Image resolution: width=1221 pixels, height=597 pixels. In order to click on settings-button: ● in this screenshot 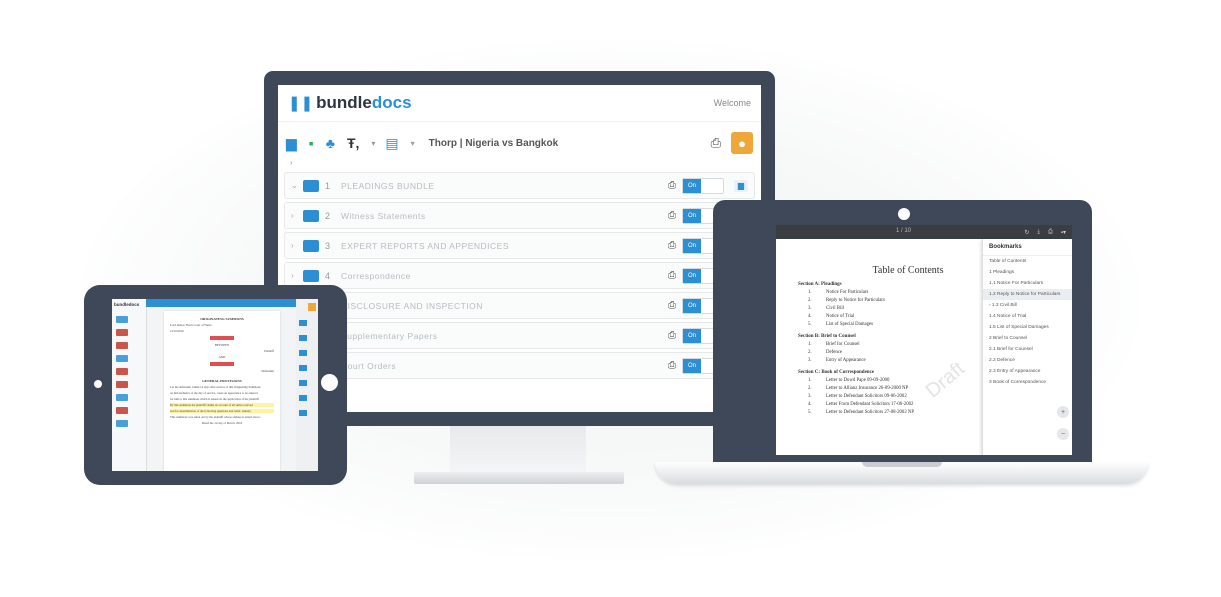, I will do `click(742, 143)`.